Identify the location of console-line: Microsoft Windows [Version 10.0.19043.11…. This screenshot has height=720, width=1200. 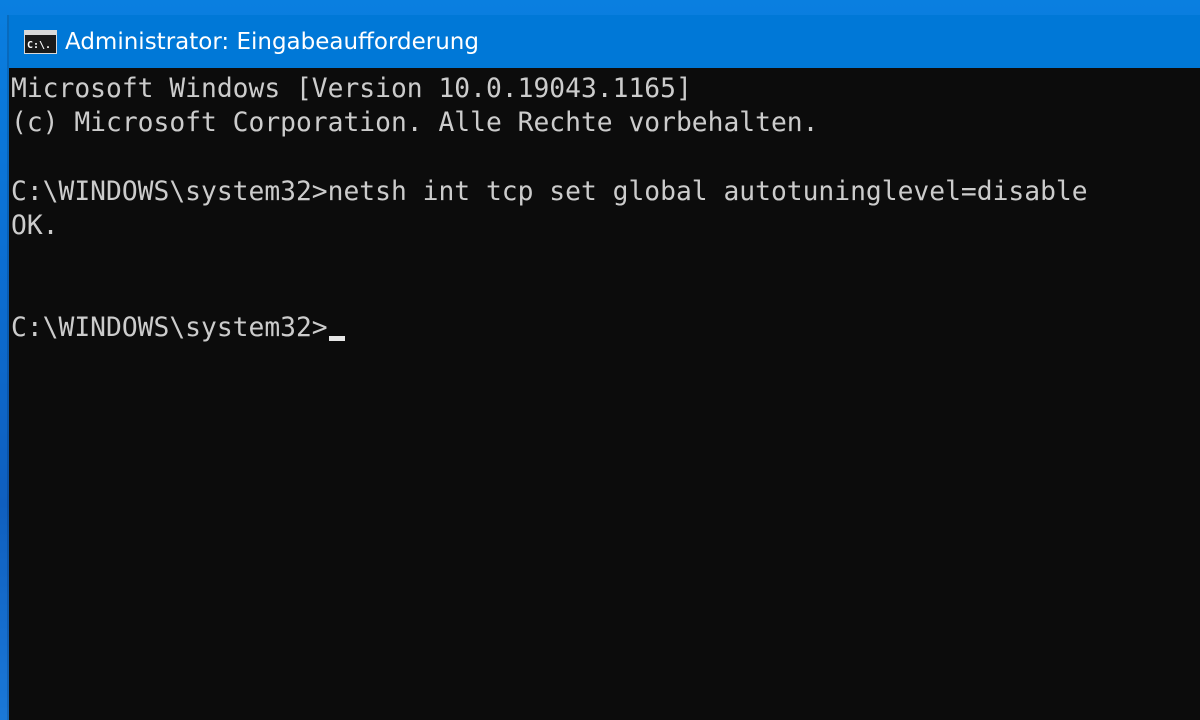
(351, 89).